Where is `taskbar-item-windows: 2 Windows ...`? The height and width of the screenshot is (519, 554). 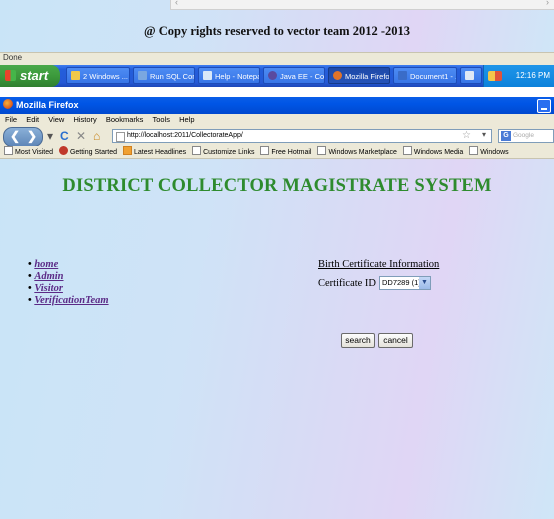
taskbar-item-windows: 2 Windows ... is located at coordinates (98, 75).